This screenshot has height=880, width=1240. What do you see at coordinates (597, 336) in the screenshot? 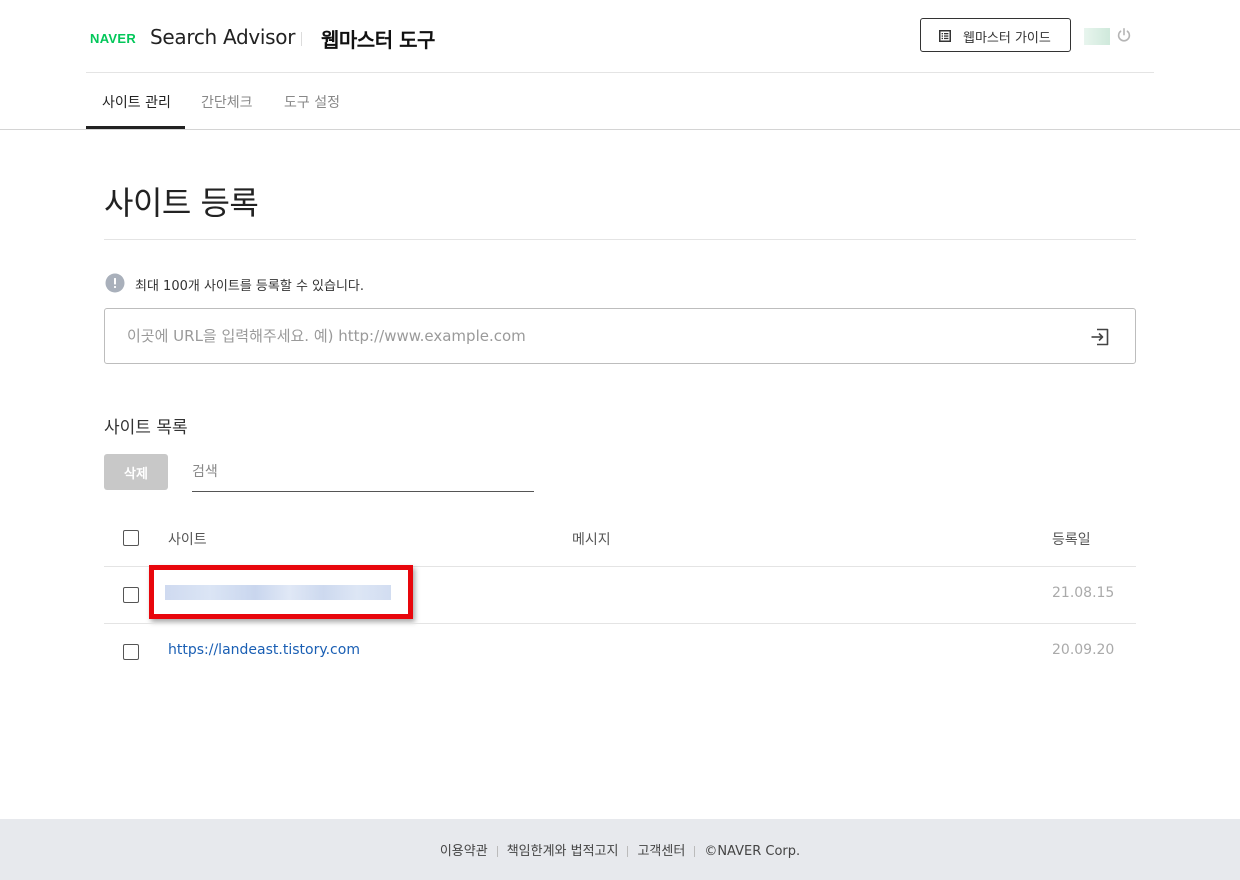
I see `url-input` at bounding box center [597, 336].